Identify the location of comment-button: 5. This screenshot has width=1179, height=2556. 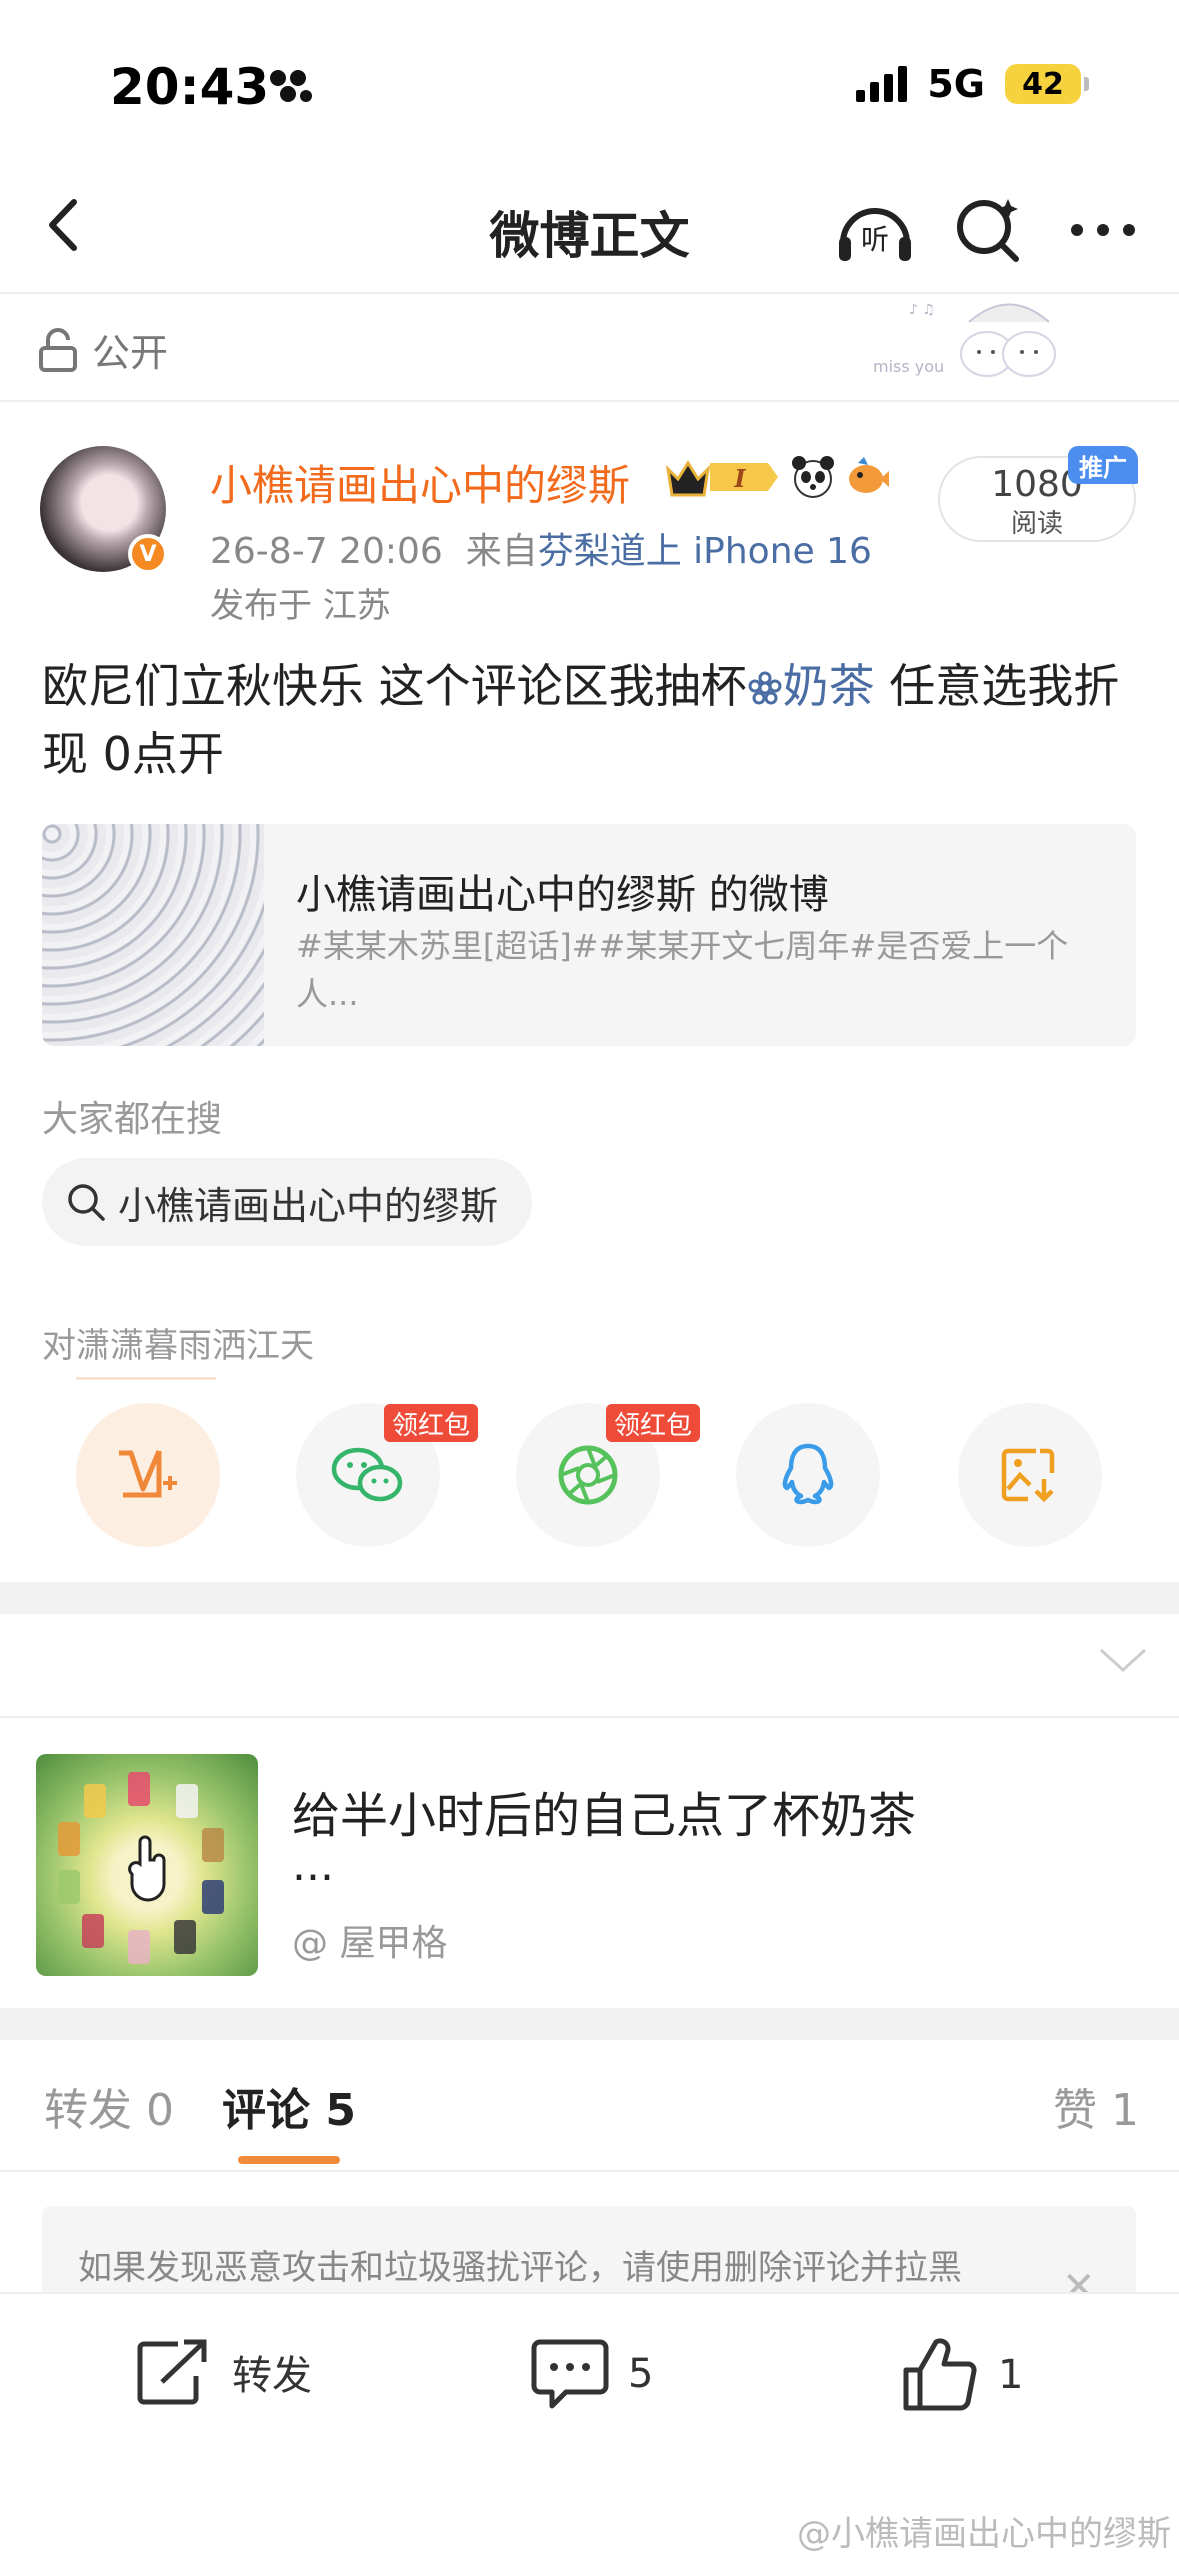
(591, 2374).